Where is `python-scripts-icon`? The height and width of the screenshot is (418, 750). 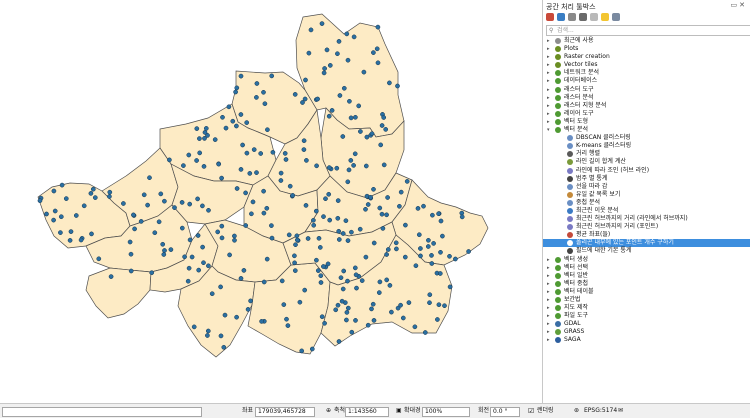 python-scripts-icon is located at coordinates (561, 17).